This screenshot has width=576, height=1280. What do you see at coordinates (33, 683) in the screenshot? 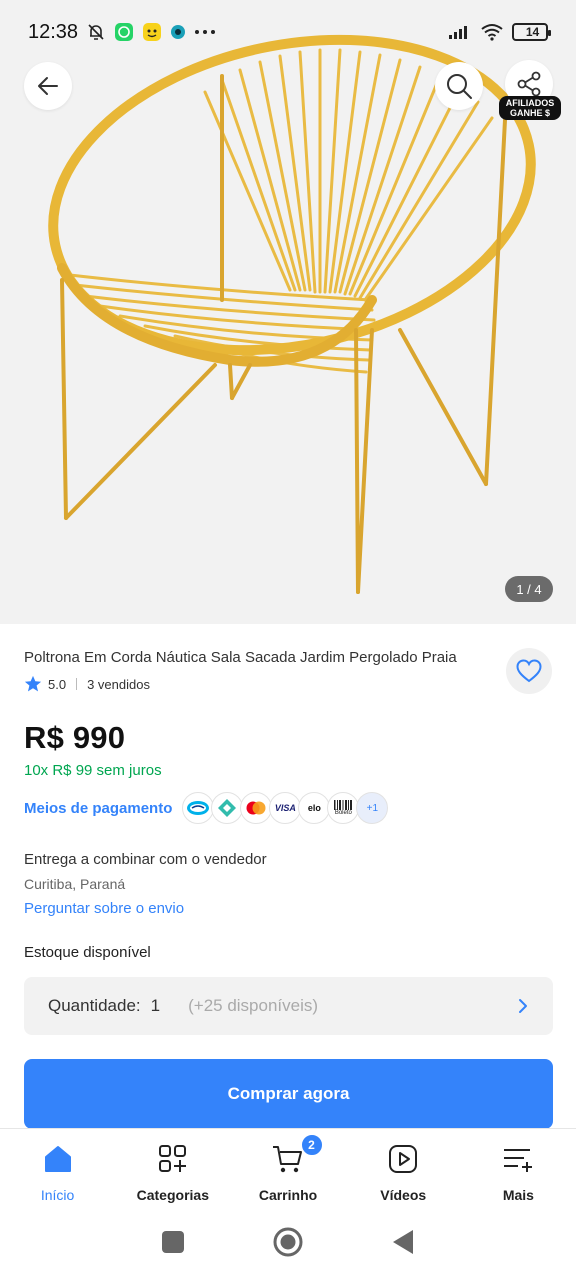
I see `star-icon` at bounding box center [33, 683].